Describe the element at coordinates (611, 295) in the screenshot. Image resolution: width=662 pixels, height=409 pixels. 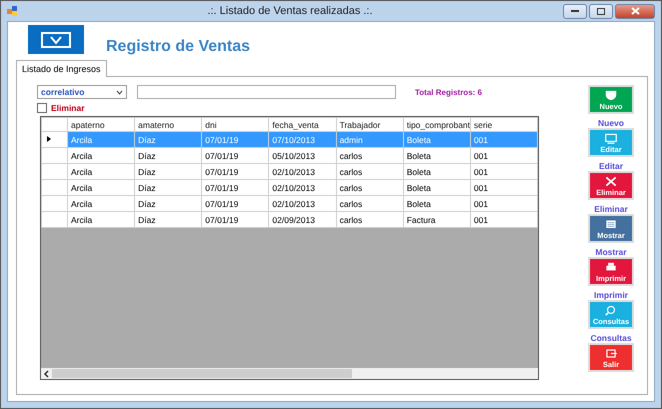
I see `button-label: Imprimir` at that location.